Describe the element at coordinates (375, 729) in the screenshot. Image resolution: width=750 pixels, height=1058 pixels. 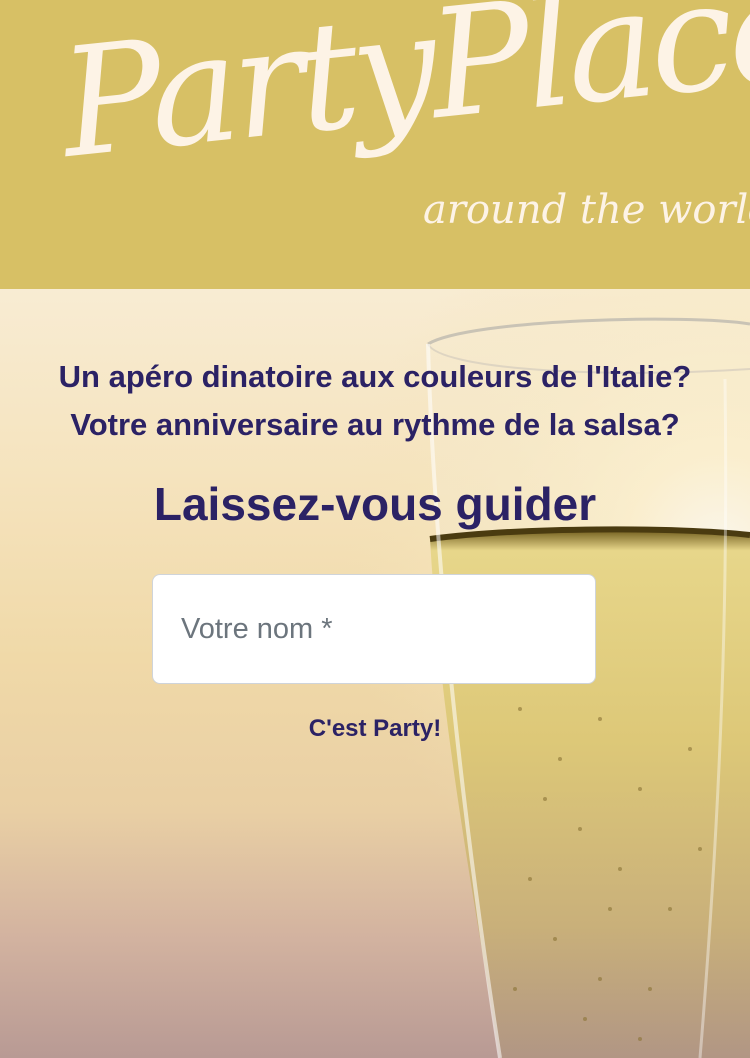
I see `submit-button: C'est Party!` at that location.